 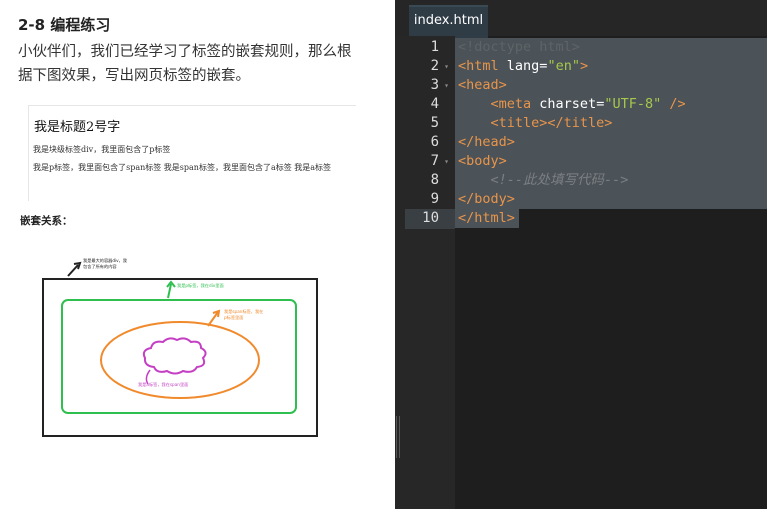 What do you see at coordinates (611, 85) in the screenshot?
I see `code-line-3: <head>` at bounding box center [611, 85].